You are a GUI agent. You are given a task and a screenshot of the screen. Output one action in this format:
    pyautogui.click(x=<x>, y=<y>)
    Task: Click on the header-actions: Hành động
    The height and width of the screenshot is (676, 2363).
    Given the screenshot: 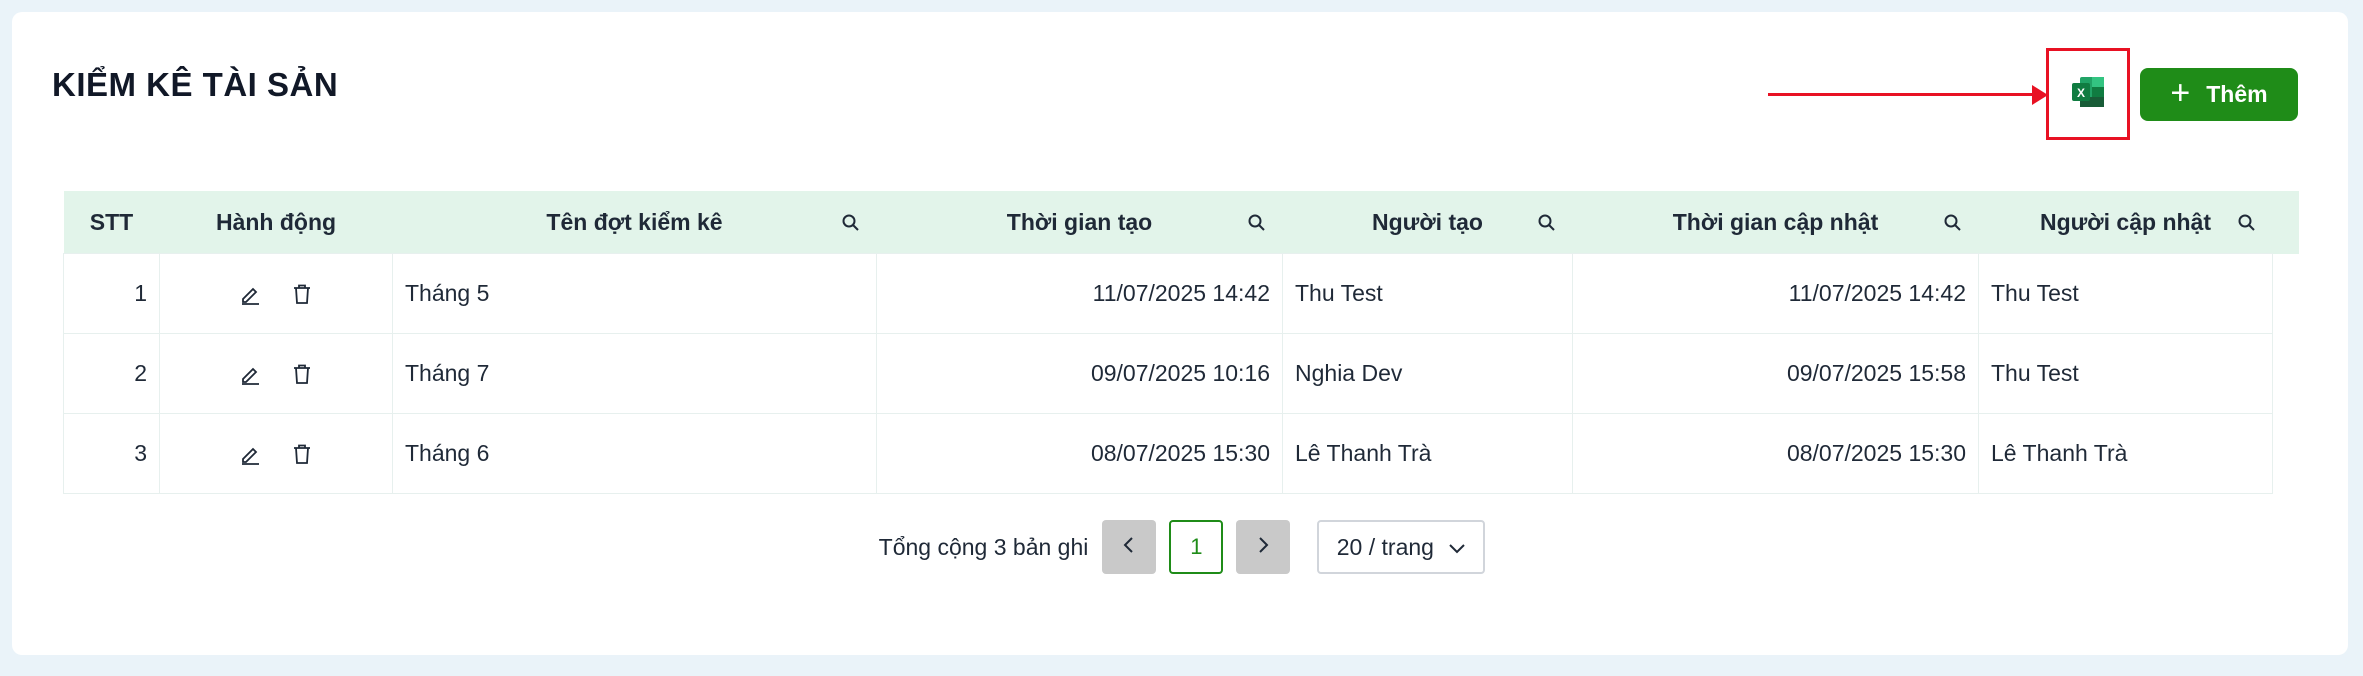 What is the action you would take?
    pyautogui.click(x=276, y=222)
    